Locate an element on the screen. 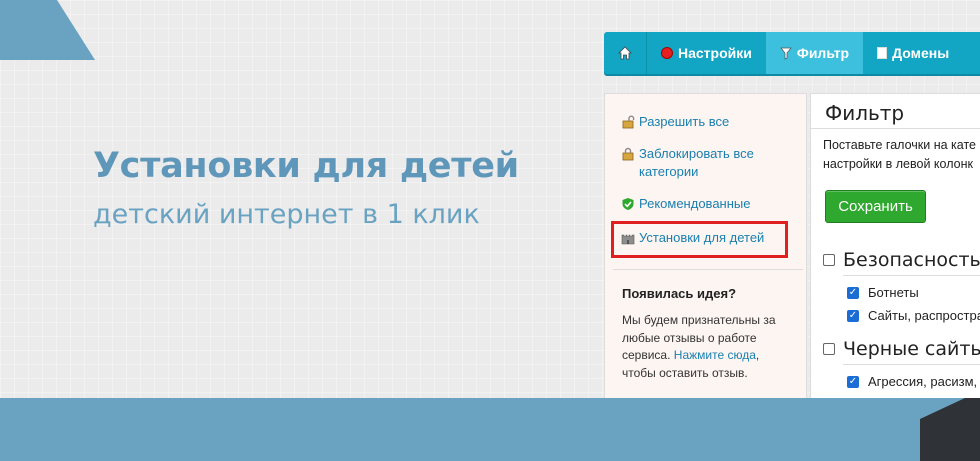 The image size is (980, 461). document-icon is located at coordinates (882, 53).